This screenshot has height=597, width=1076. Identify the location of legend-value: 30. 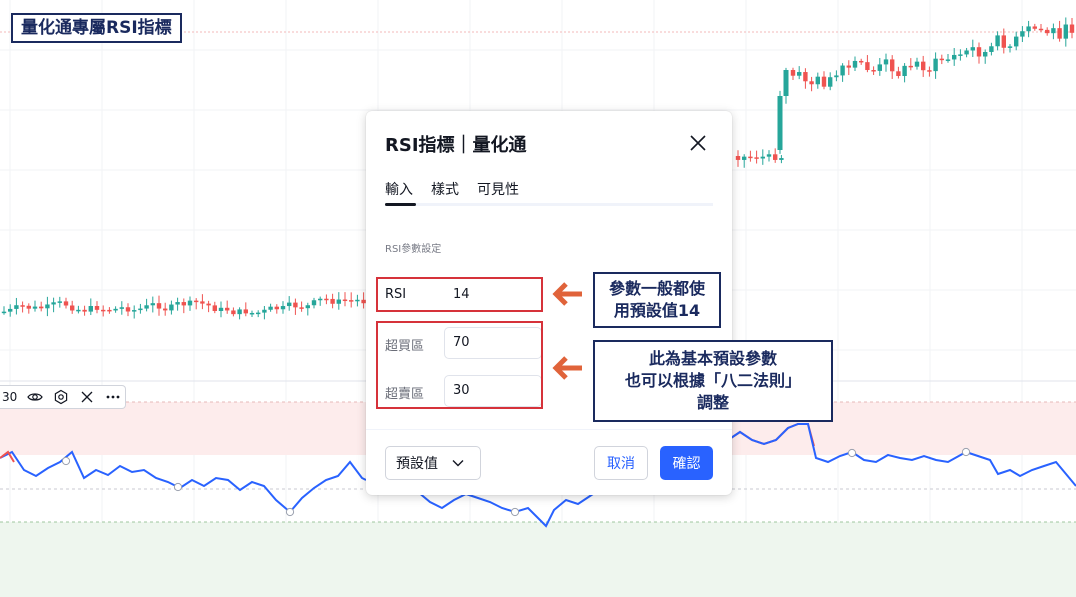
(10, 397).